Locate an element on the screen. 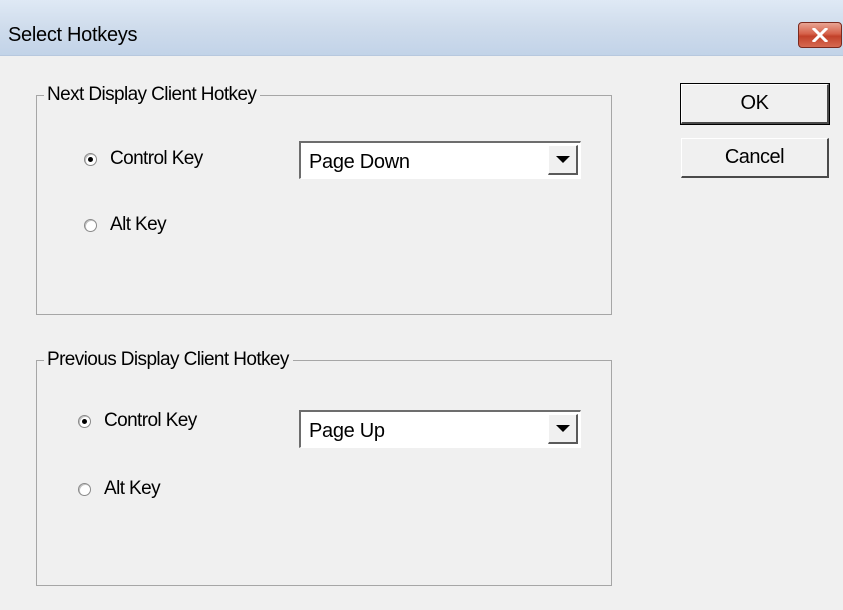 The width and height of the screenshot is (843, 610). previous-key-dropdown-button is located at coordinates (563, 429).